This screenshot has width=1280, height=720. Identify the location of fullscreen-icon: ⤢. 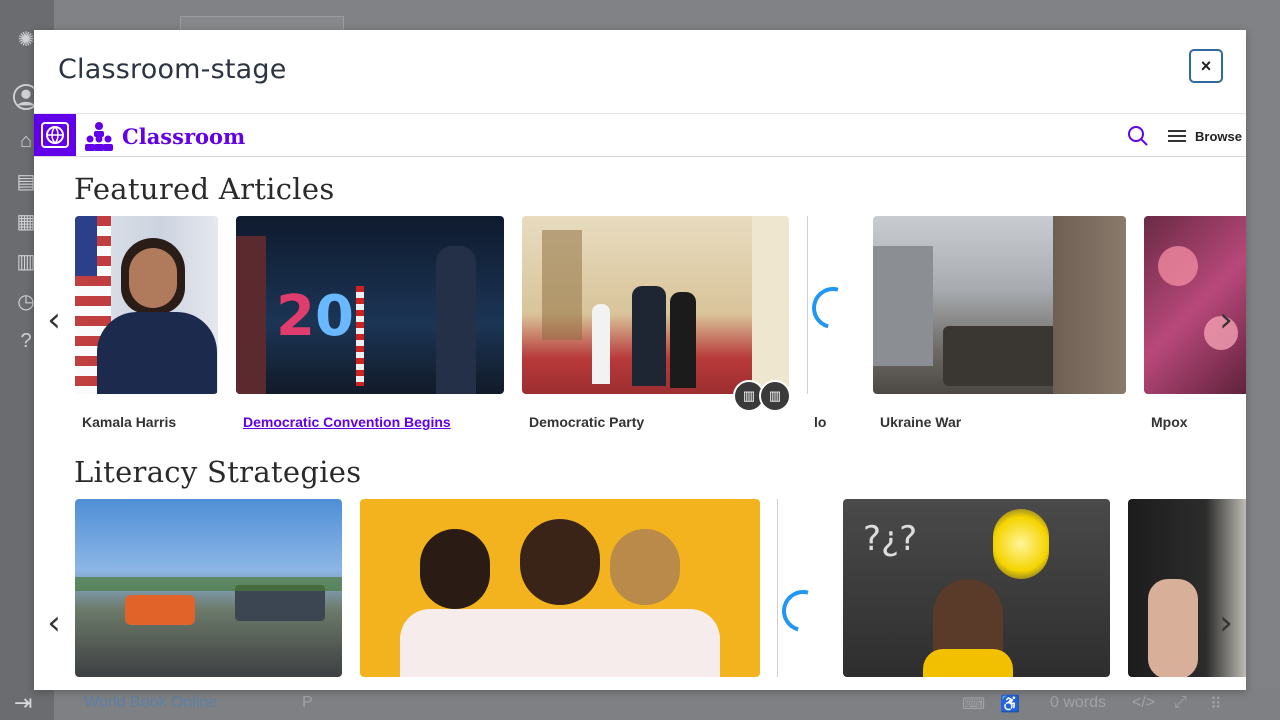
(1180, 703).